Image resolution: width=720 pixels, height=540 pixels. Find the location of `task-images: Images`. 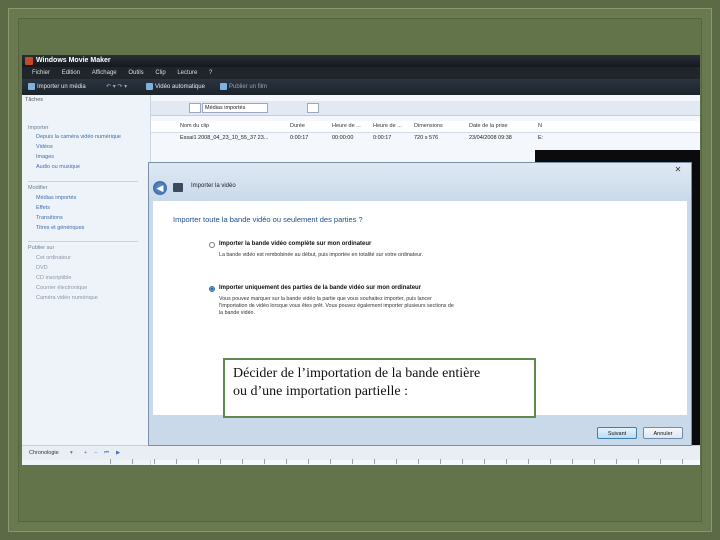

task-images: Images is located at coordinates (45, 157).